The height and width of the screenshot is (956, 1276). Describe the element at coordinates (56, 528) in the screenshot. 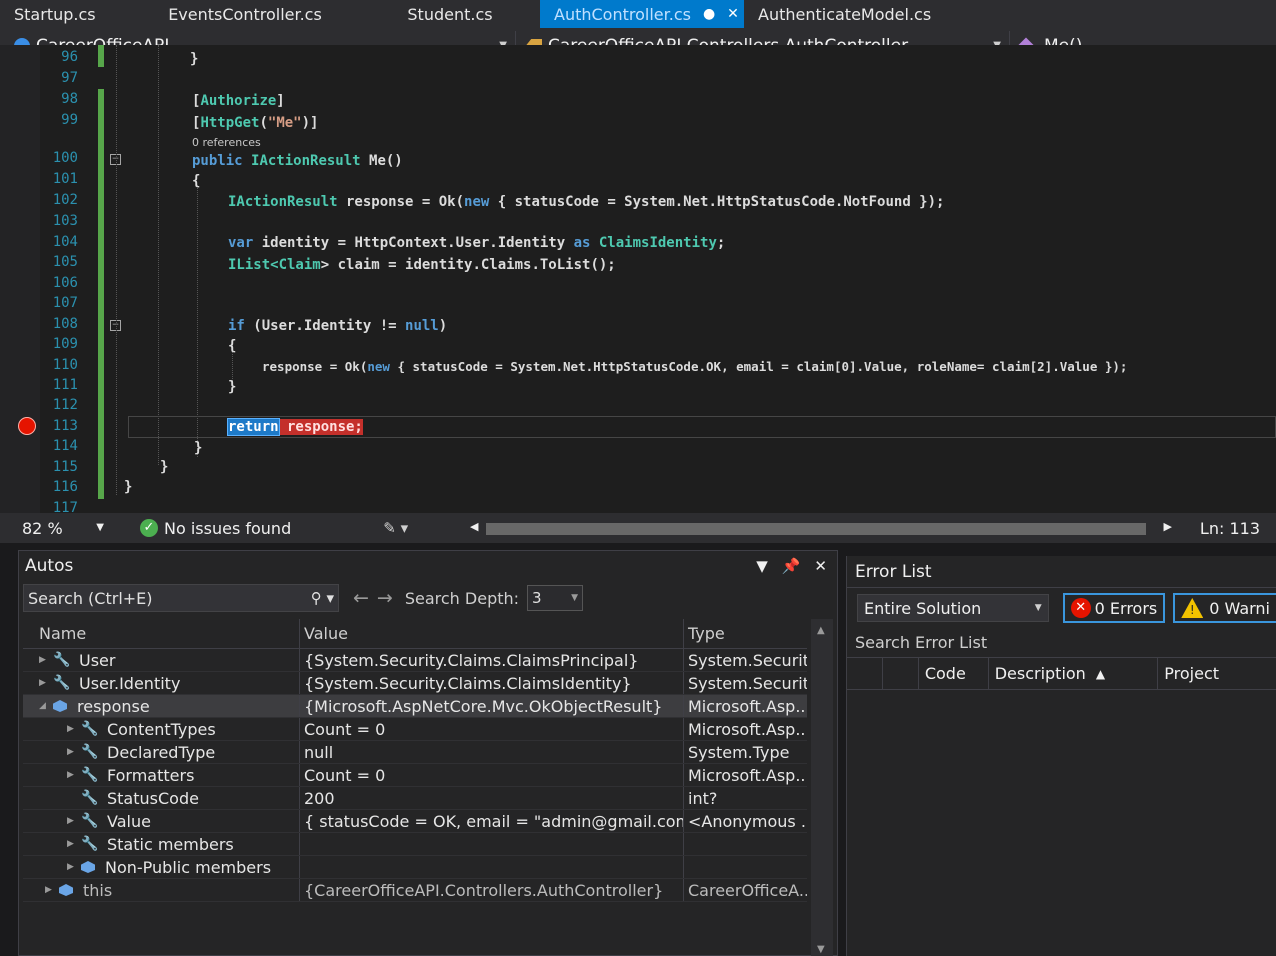

I see `zoom-dropdown: 82 % ▼` at that location.